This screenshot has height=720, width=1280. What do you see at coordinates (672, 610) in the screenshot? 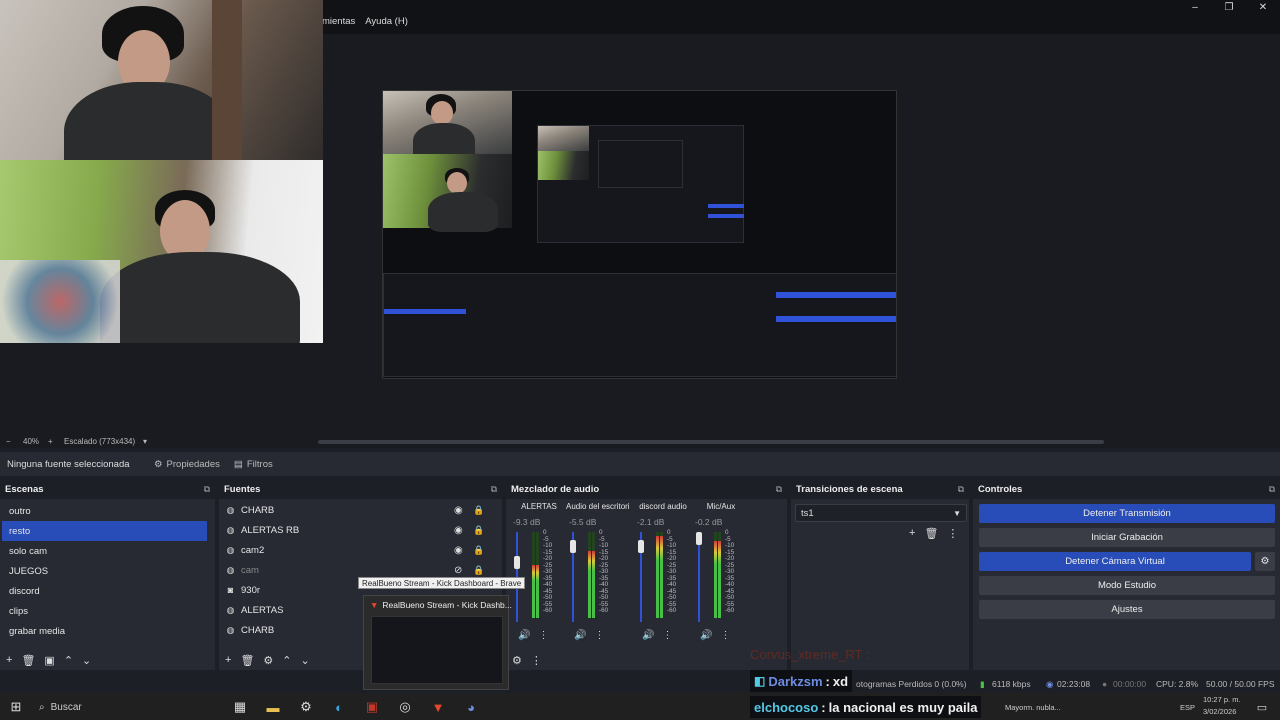
I see `db-tick: -60` at bounding box center [672, 610].